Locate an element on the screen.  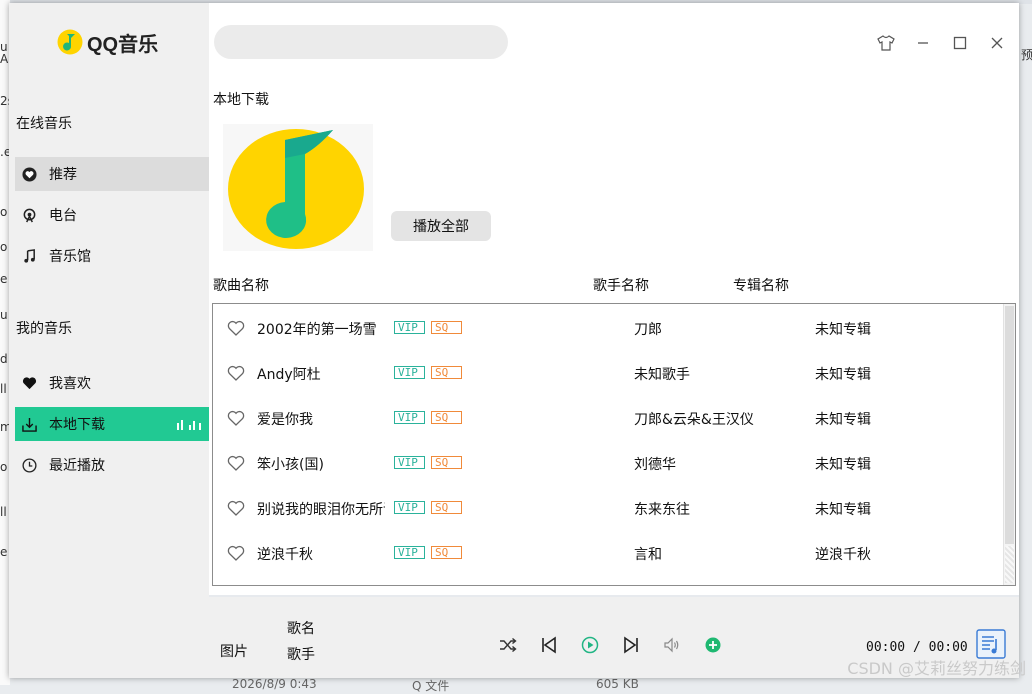
vertical-scrollbar is located at coordinates (1009, 444).